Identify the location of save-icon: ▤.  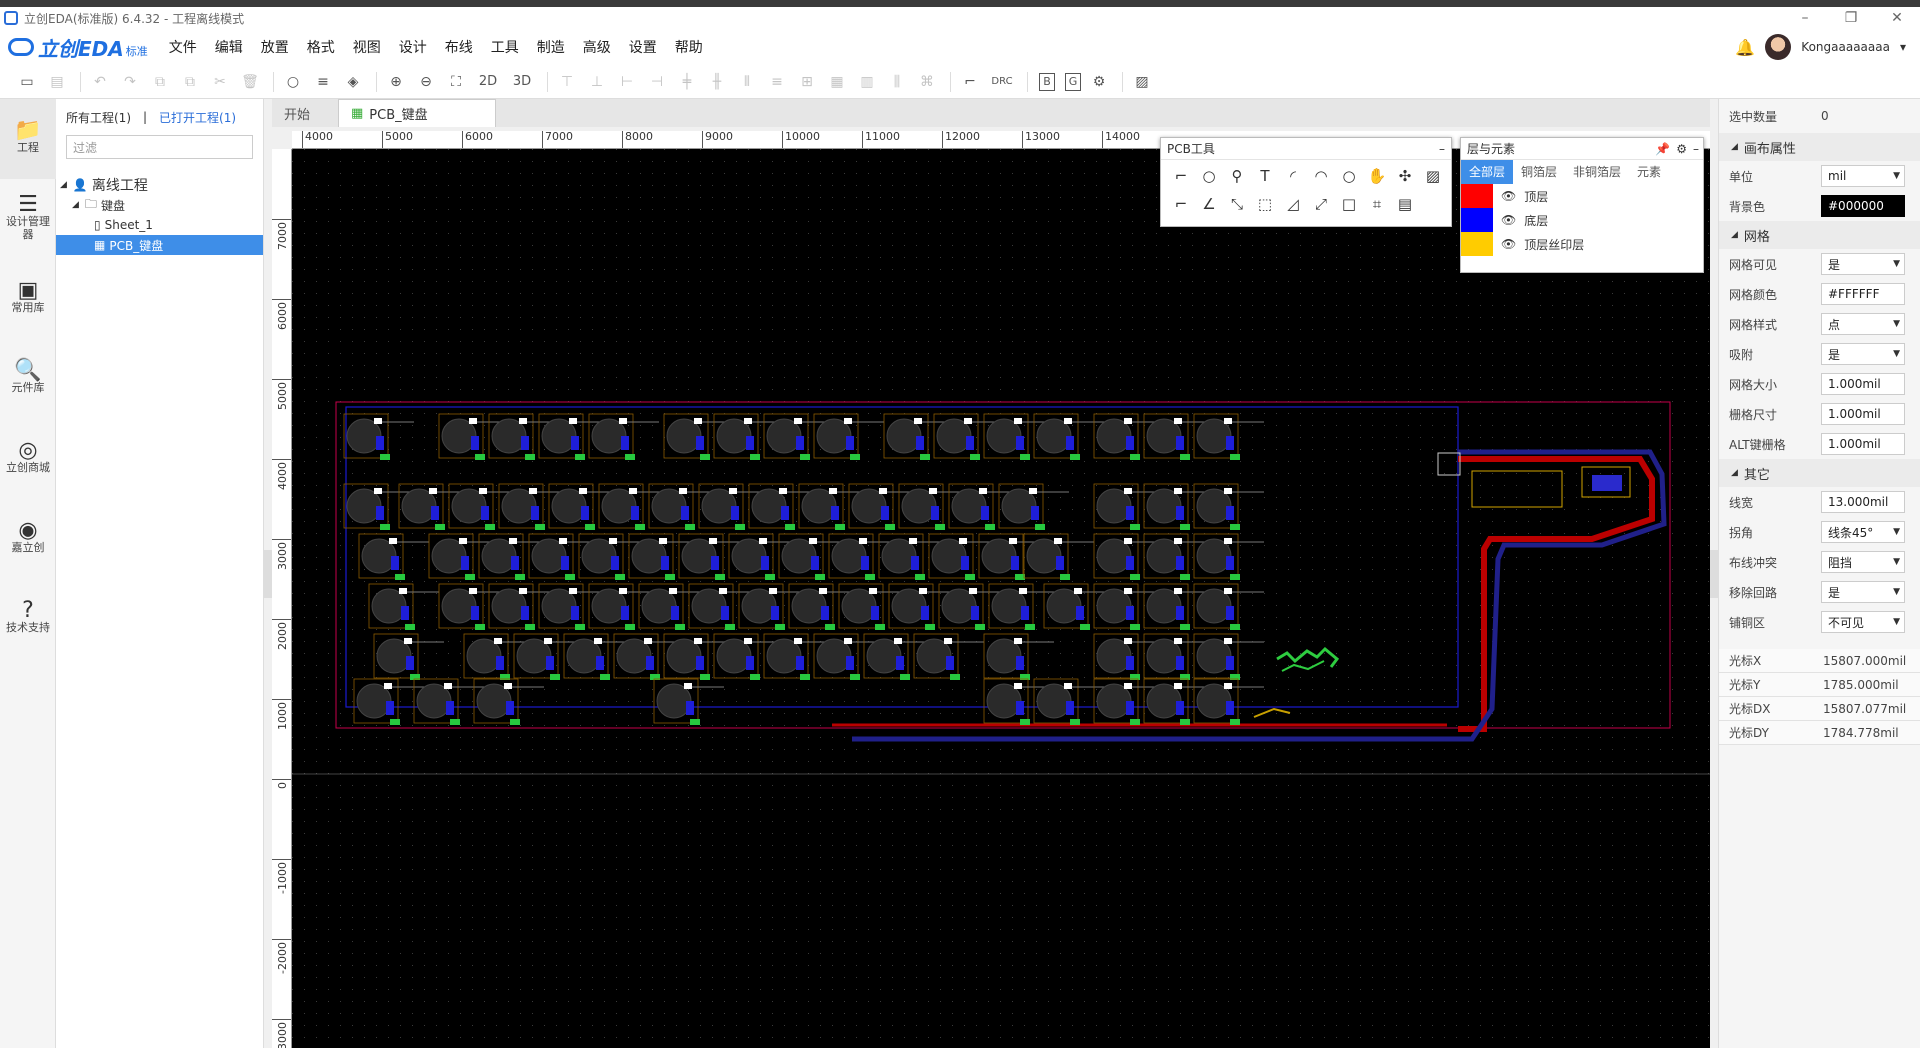
(57, 82).